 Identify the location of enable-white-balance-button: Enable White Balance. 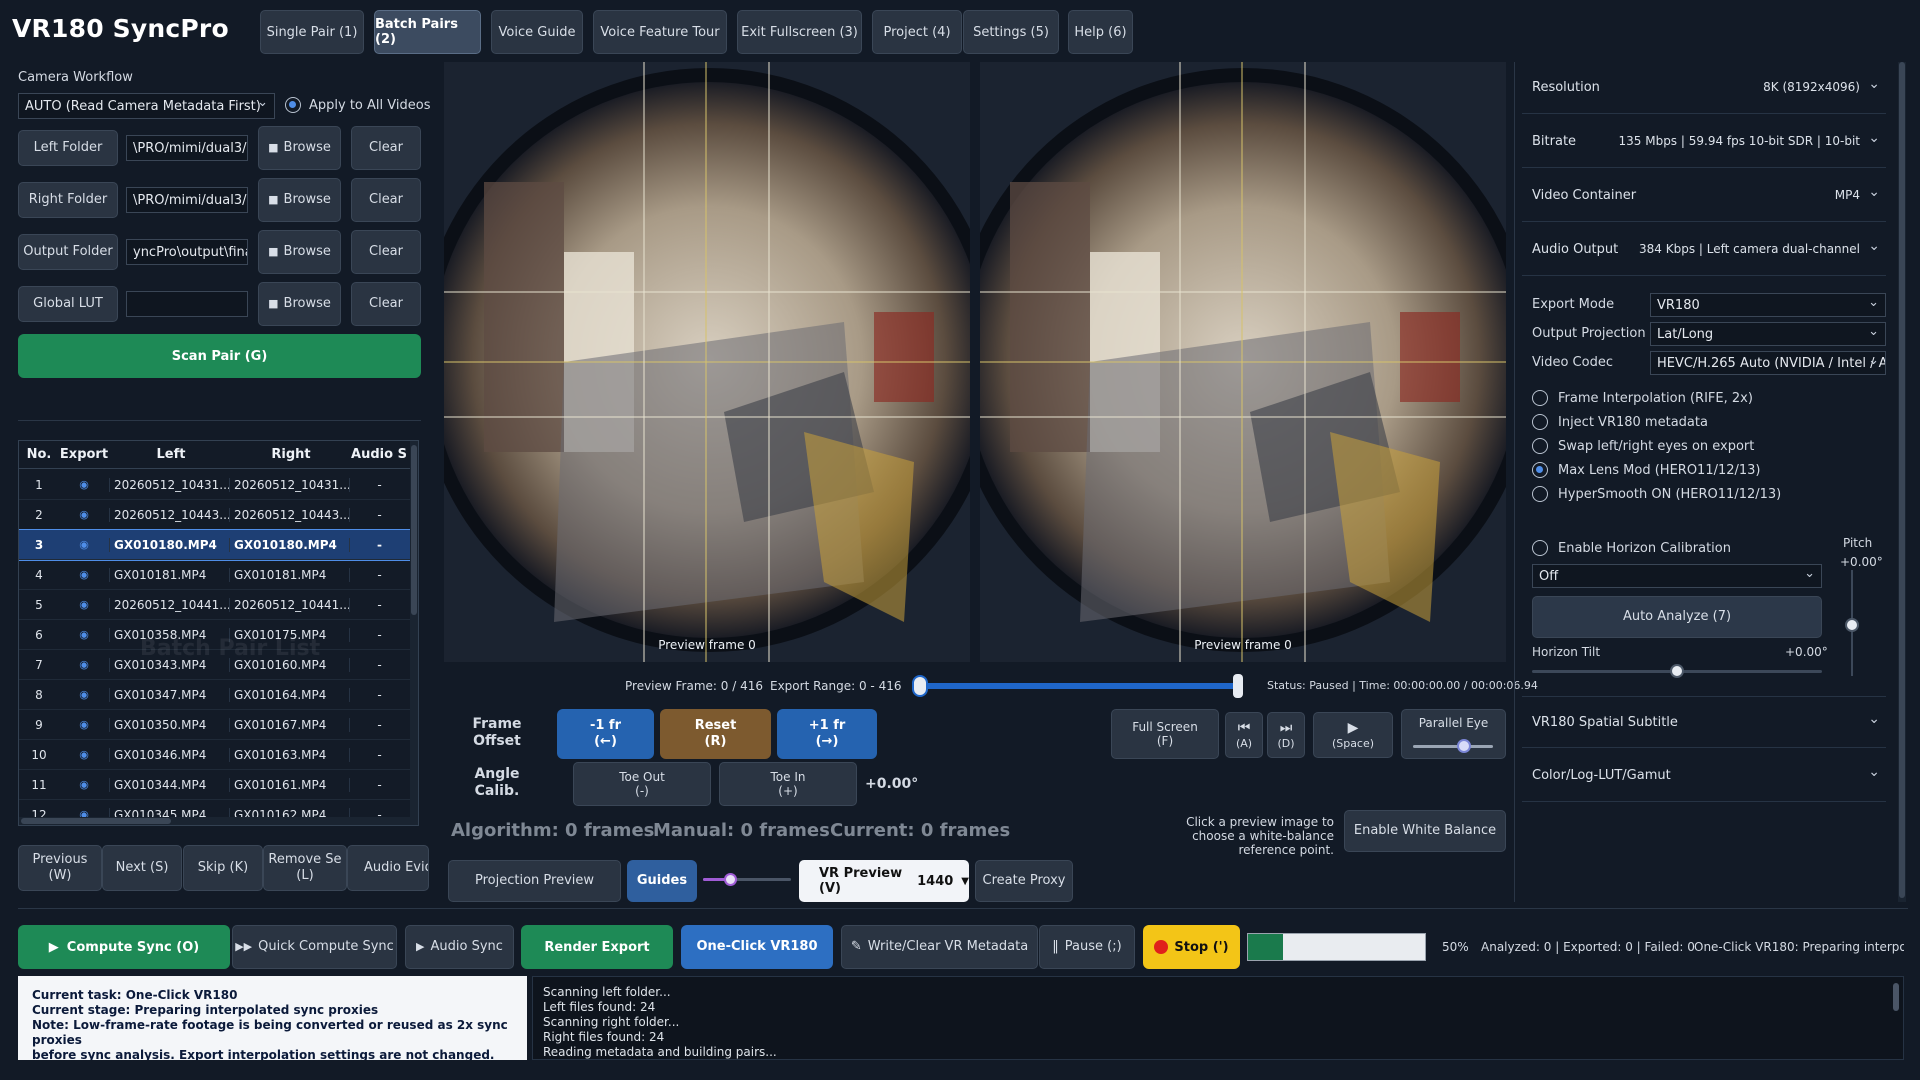
(1425, 831).